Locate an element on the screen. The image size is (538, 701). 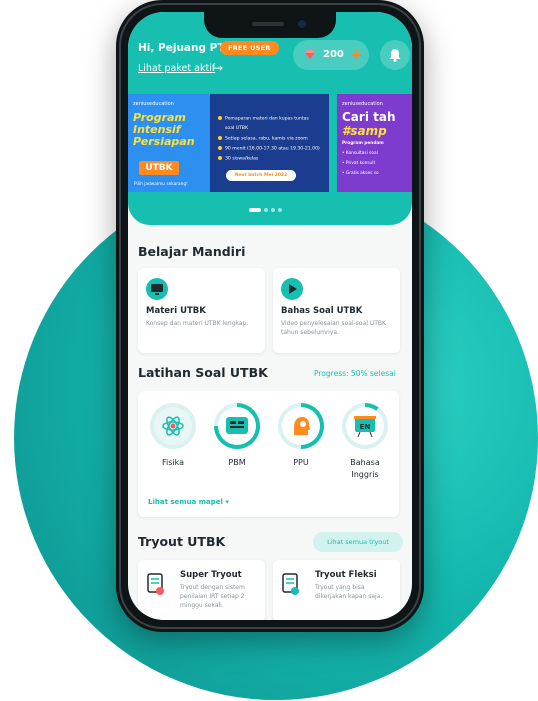
document-check-icon is located at coordinates (290, 584).